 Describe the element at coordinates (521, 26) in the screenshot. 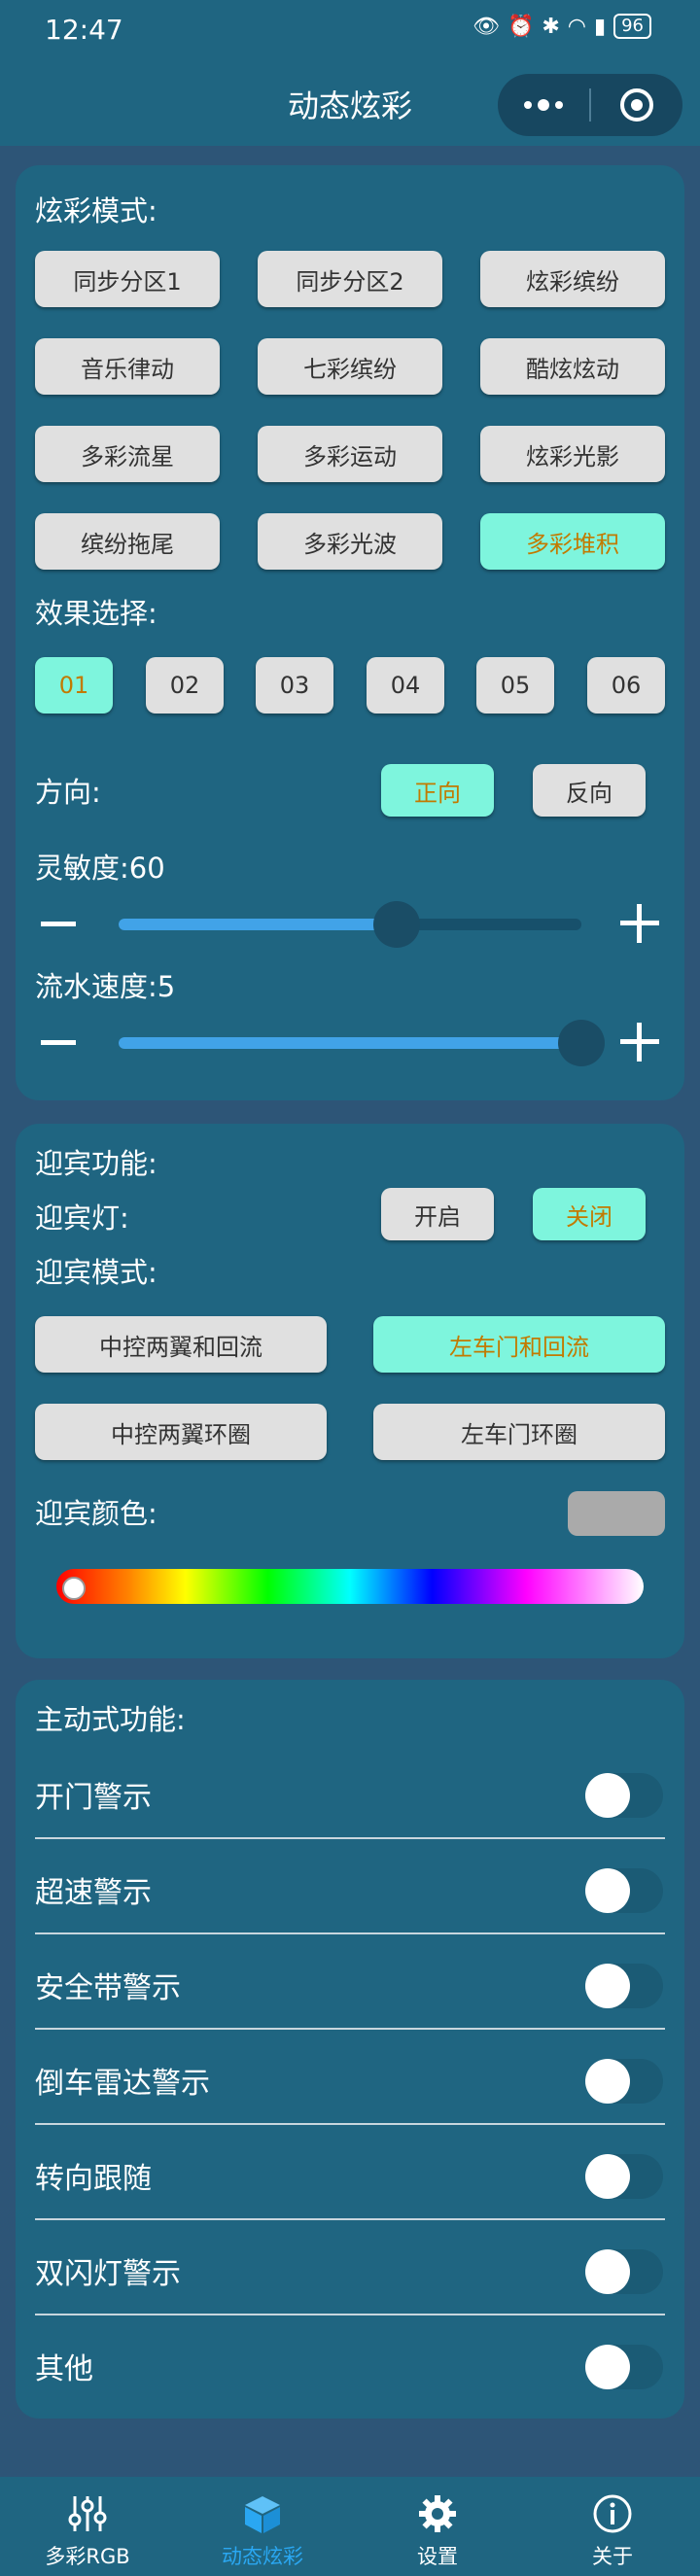

I see `alarm-icon: ⏰` at that location.